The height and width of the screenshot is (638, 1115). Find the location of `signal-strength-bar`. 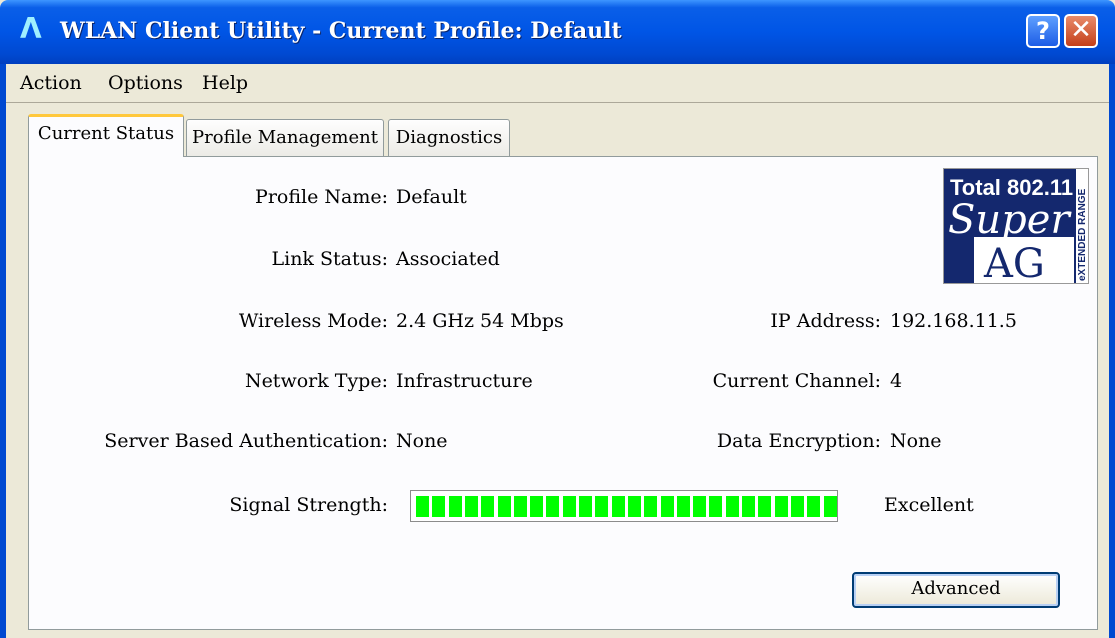

signal-strength-bar is located at coordinates (624, 506).